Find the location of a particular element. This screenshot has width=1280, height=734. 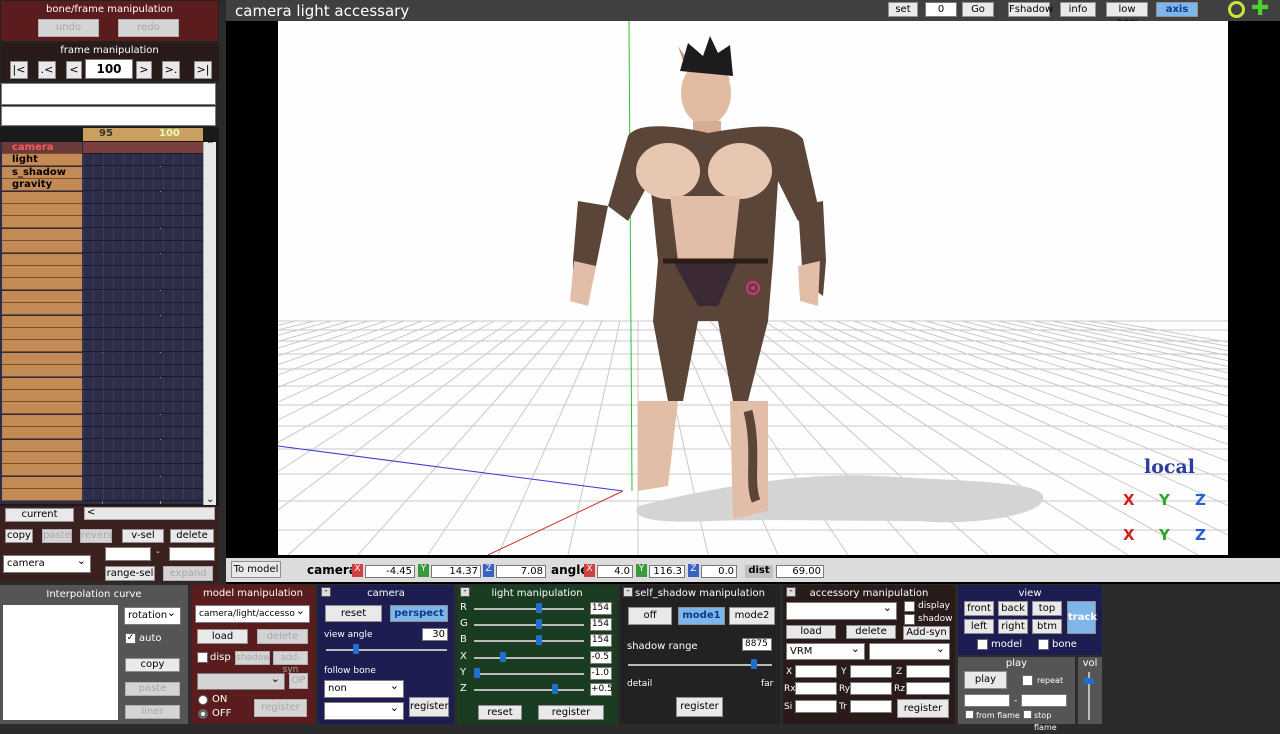

timeline-row: light is located at coordinates (42, 160).